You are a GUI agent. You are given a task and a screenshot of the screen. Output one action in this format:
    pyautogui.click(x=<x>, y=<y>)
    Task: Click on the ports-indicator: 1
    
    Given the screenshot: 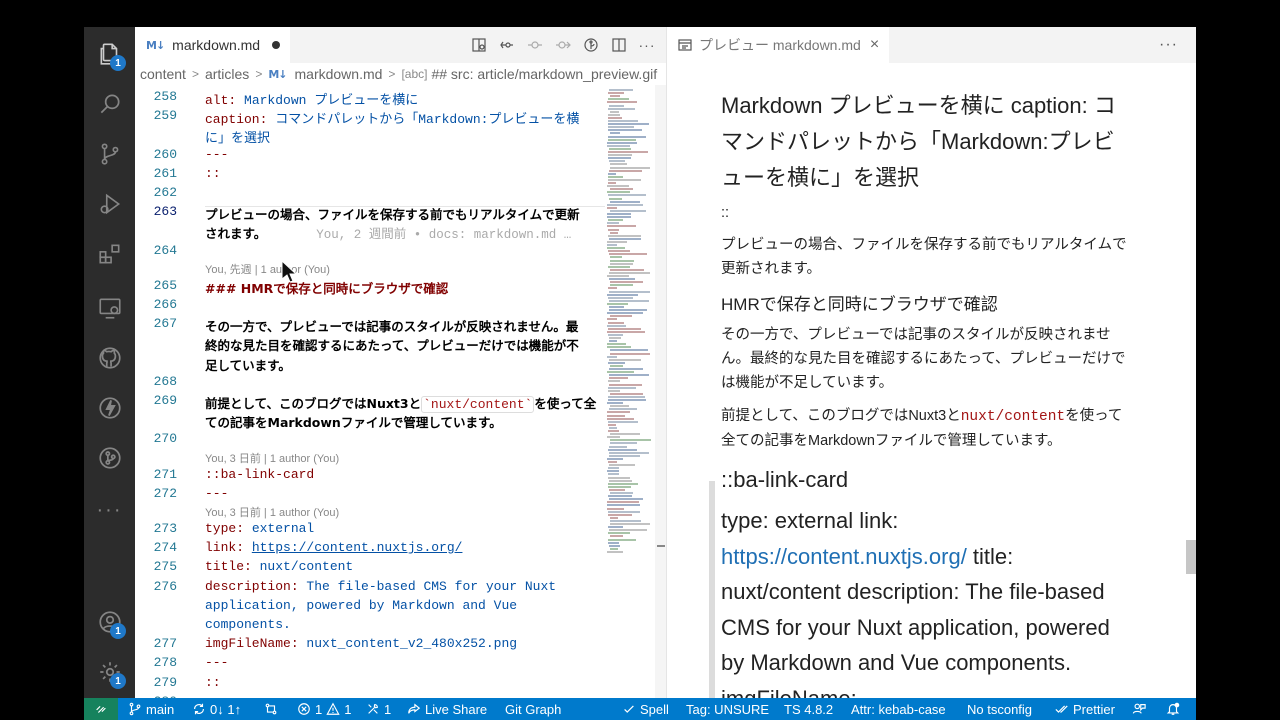 What is the action you would take?
    pyautogui.click(x=378, y=709)
    